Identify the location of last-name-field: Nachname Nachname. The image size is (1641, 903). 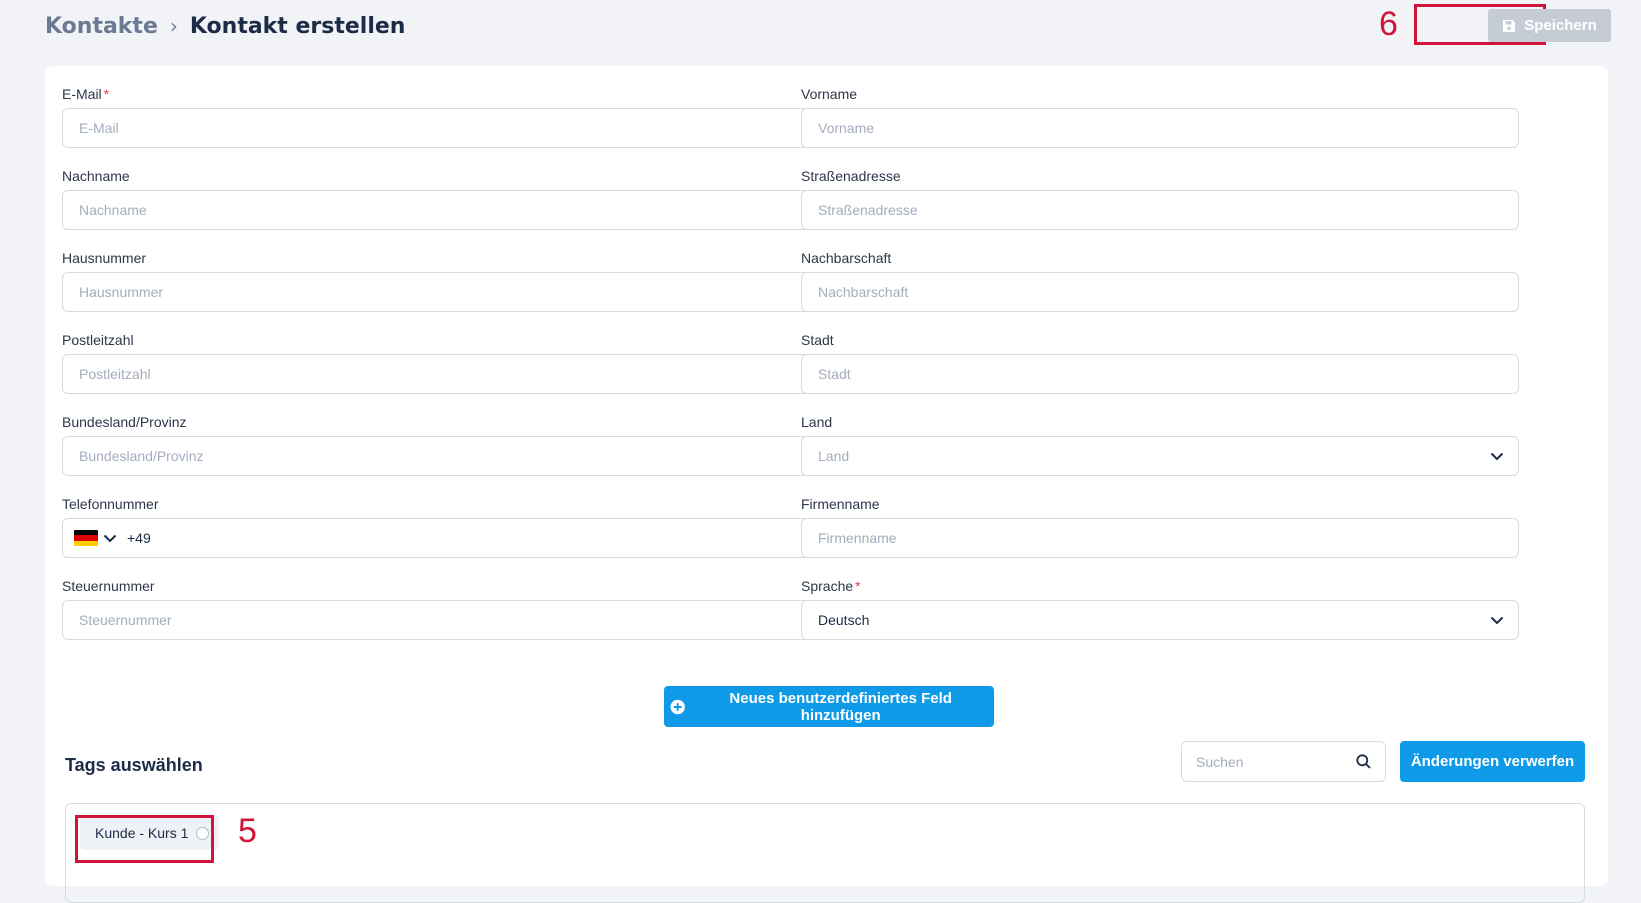
(438, 198).